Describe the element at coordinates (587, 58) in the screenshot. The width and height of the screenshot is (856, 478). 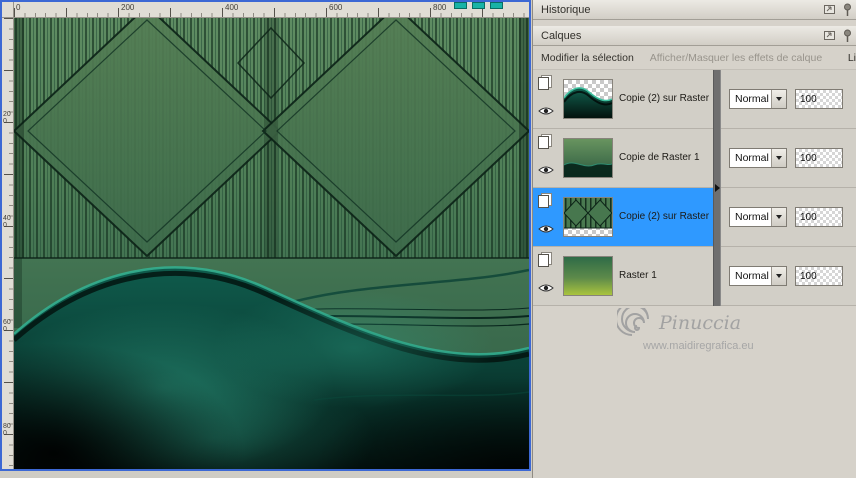
I see `modify-selection-button: Modifier la sélection` at that location.